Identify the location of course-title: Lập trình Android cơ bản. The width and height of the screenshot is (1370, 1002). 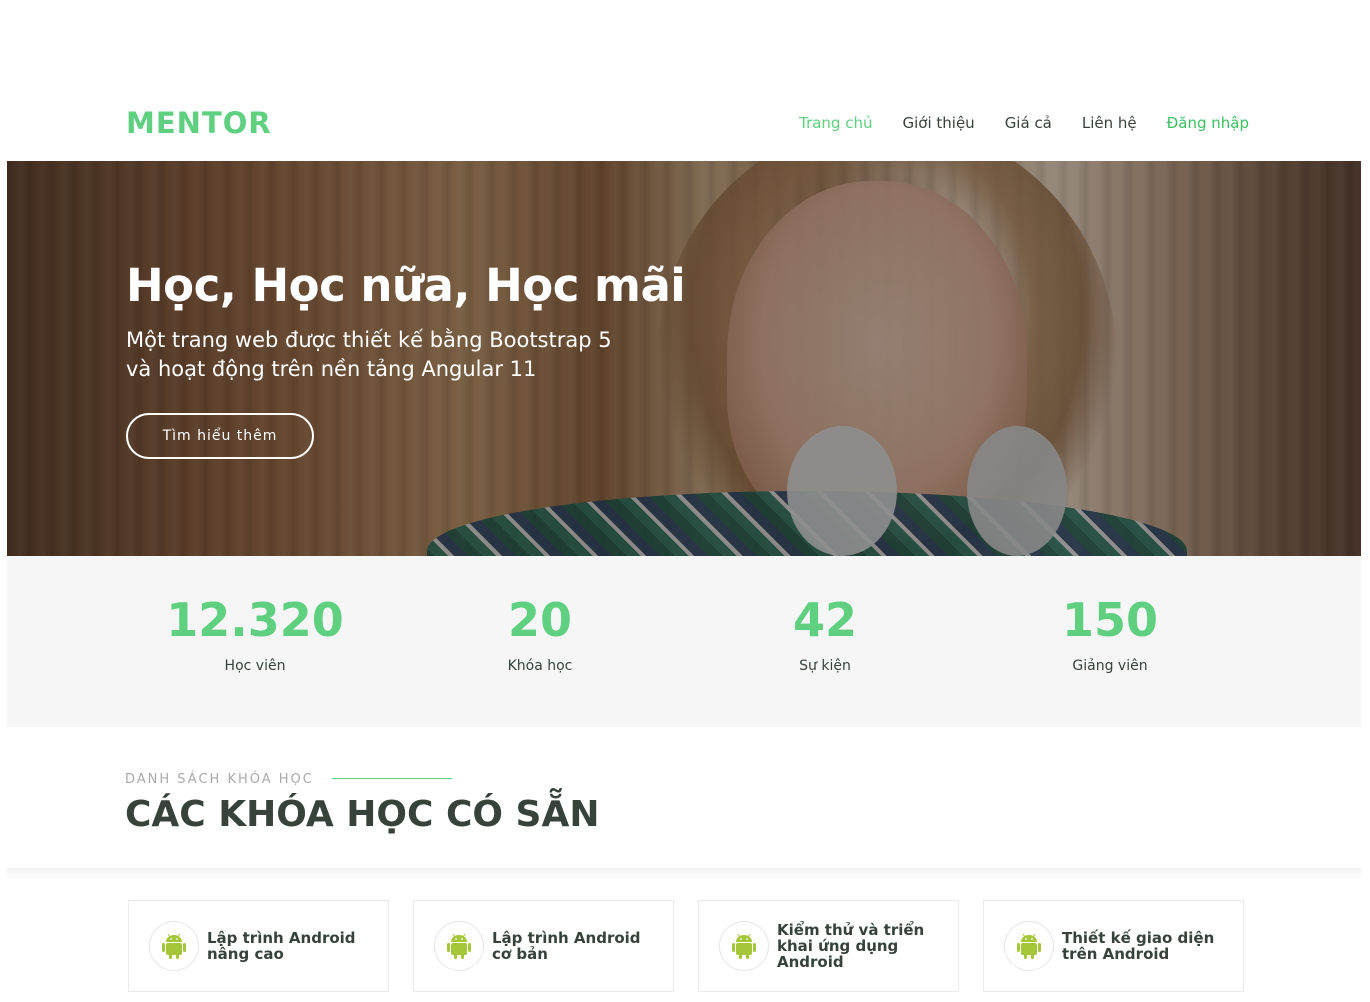
(582, 946).